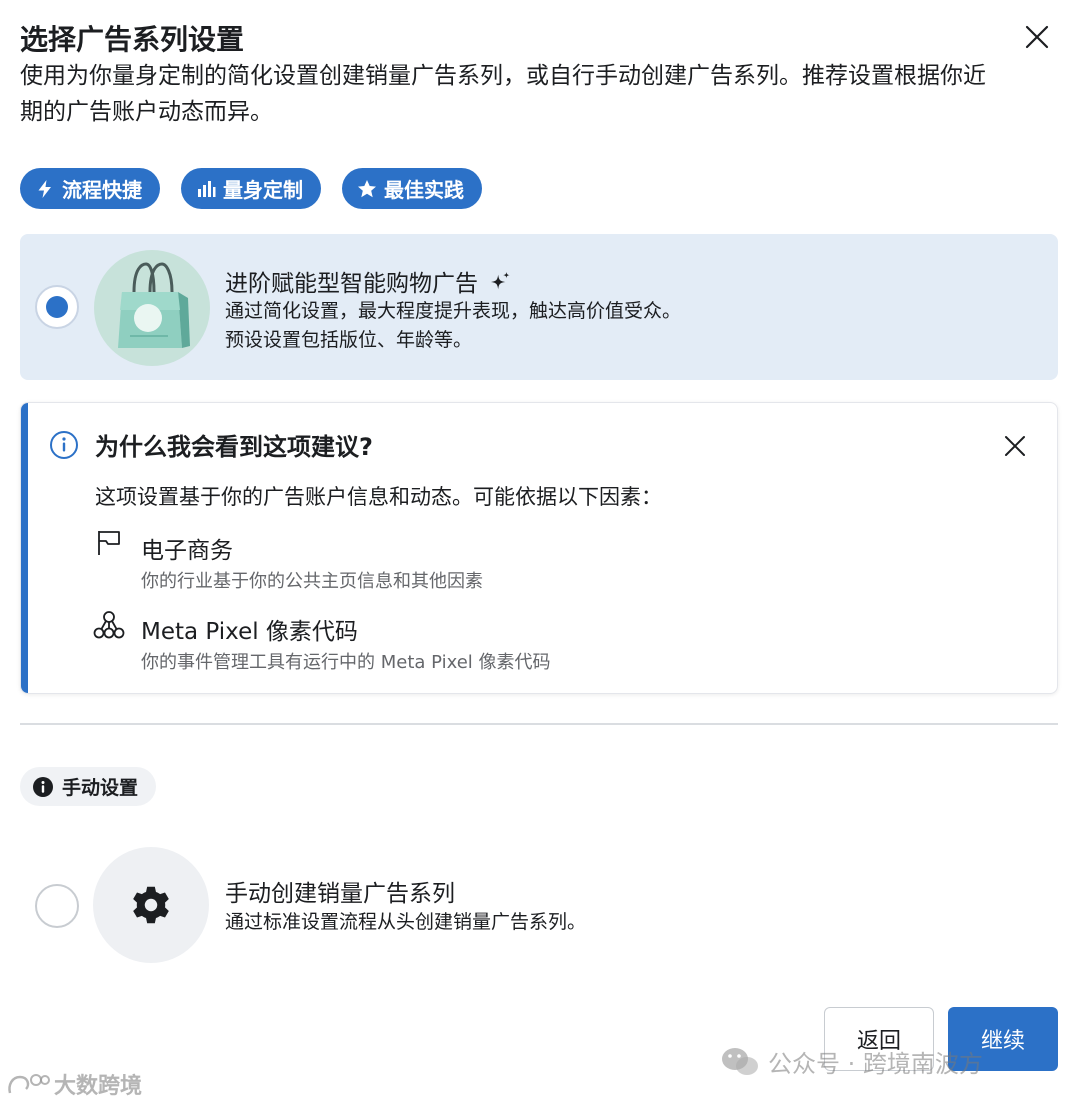 The width and height of the screenshot is (1080, 1104). I want to click on flag-icon, so click(109, 543).